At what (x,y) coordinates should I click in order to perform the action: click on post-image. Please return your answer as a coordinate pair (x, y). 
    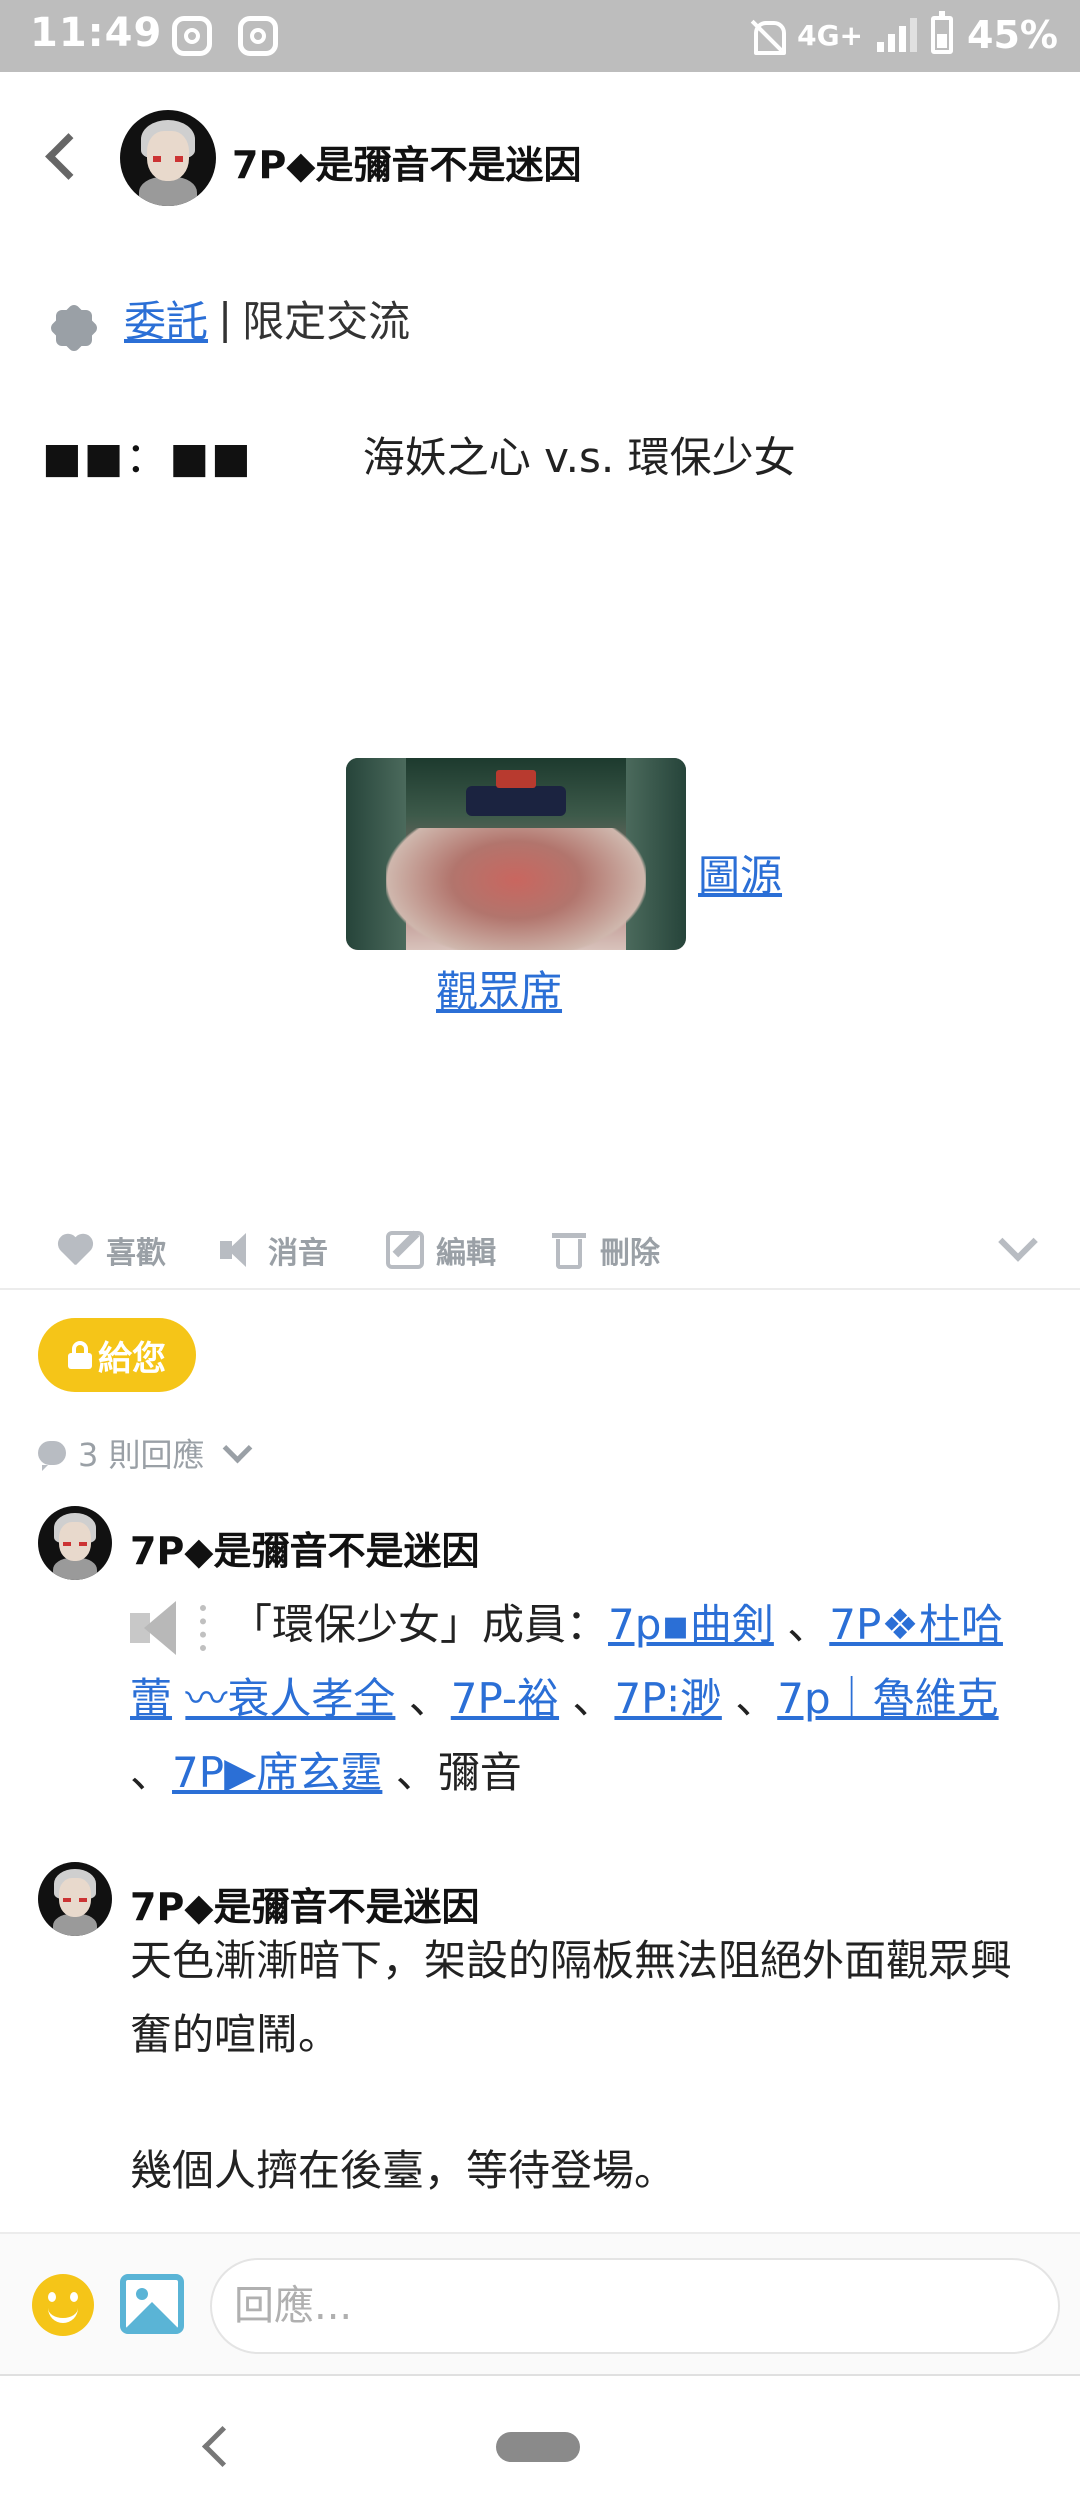
    Looking at the image, I should click on (516, 854).